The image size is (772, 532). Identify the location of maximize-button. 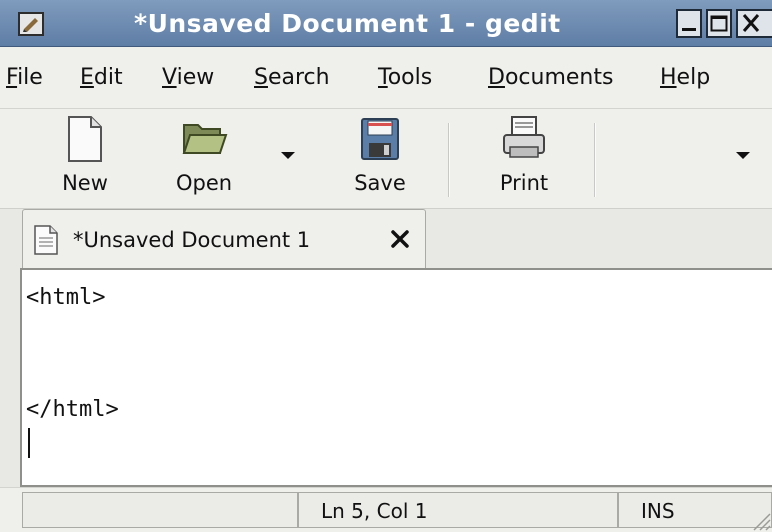
(719, 23).